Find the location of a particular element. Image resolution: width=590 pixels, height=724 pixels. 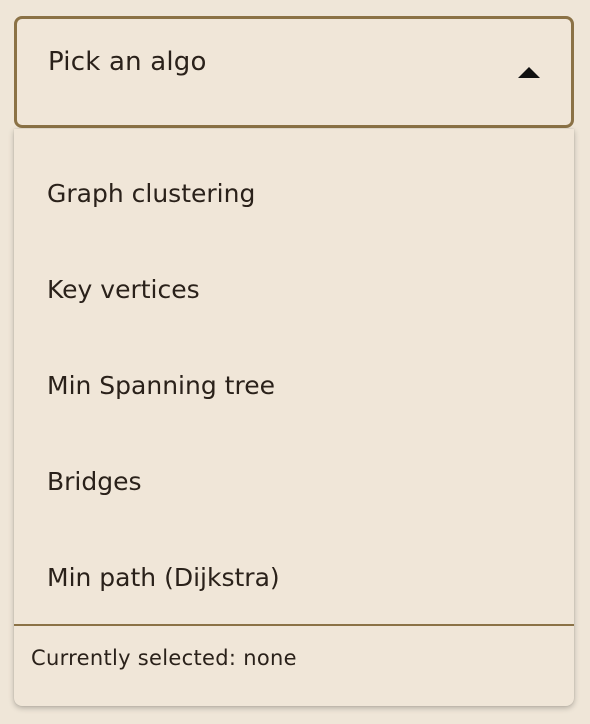

divider is located at coordinates (294, 625).